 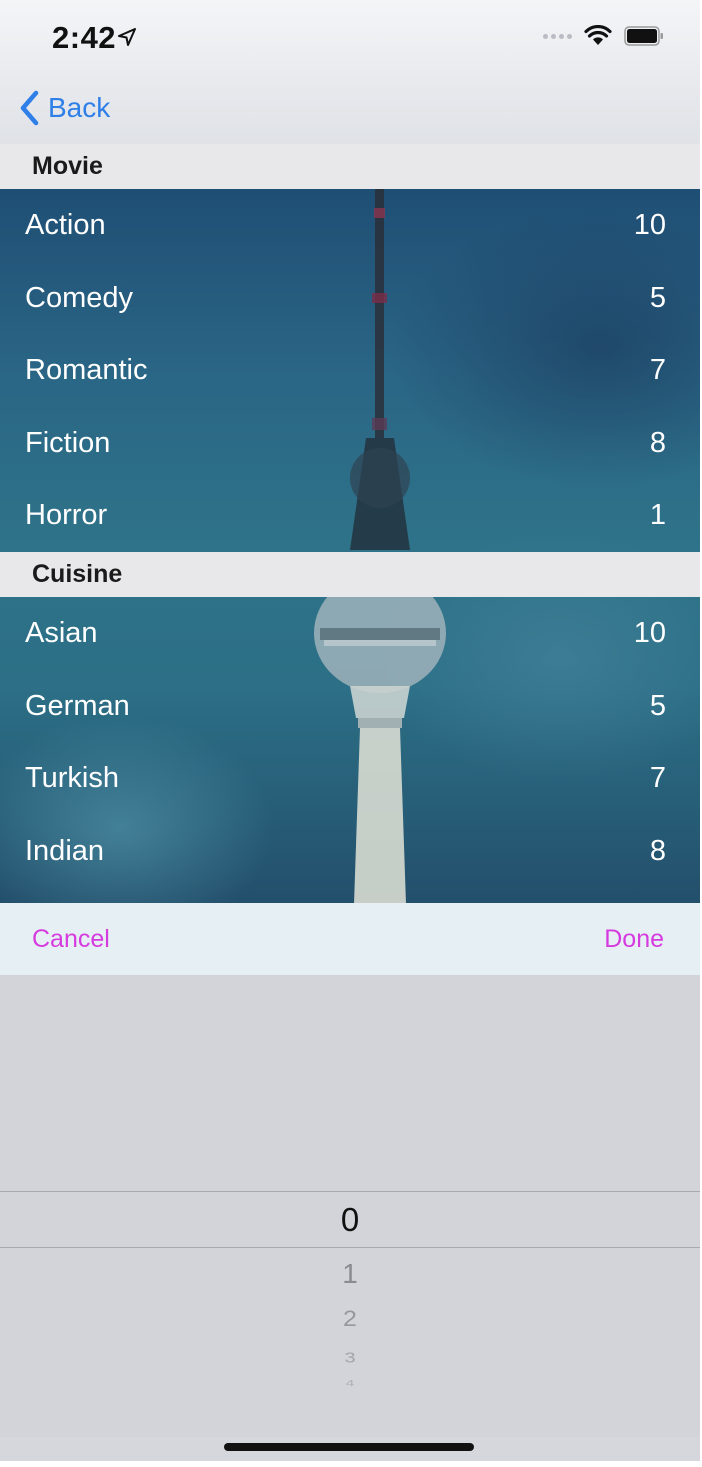 What do you see at coordinates (350, 1319) in the screenshot?
I see `picker-item: 2` at bounding box center [350, 1319].